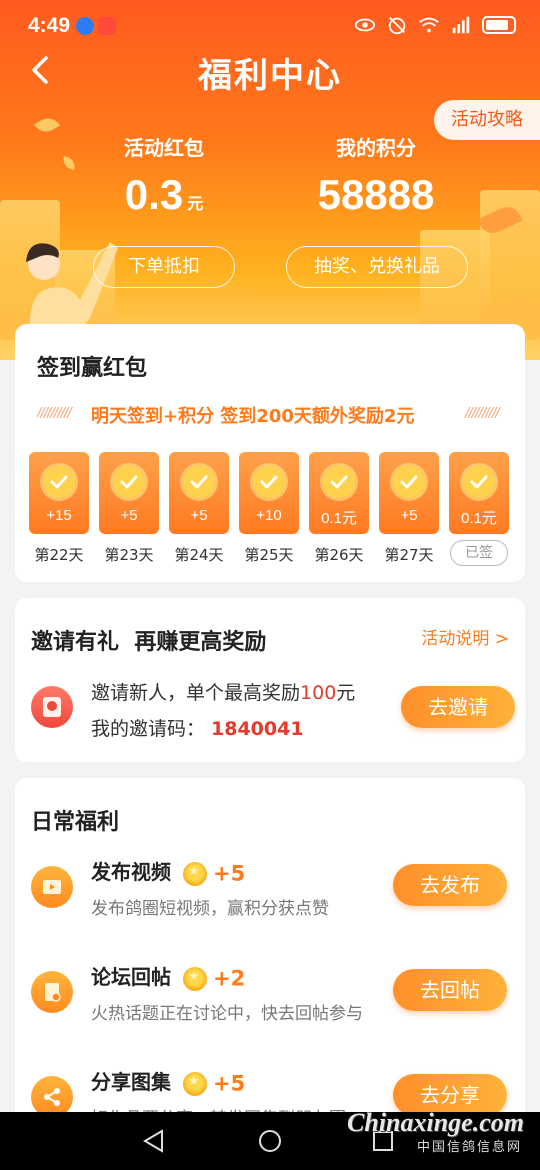  Describe the element at coordinates (227, 1014) in the screenshot. I see `task-desc: 火热话题正在讨论中，快去回帖参与` at that location.